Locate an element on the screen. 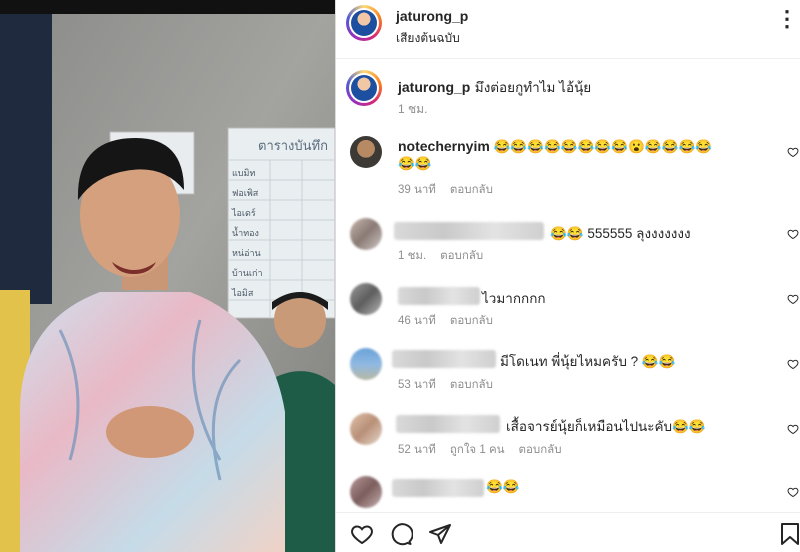 The width and height of the screenshot is (800, 552). comment-time: 53 นาที is located at coordinates (417, 385).